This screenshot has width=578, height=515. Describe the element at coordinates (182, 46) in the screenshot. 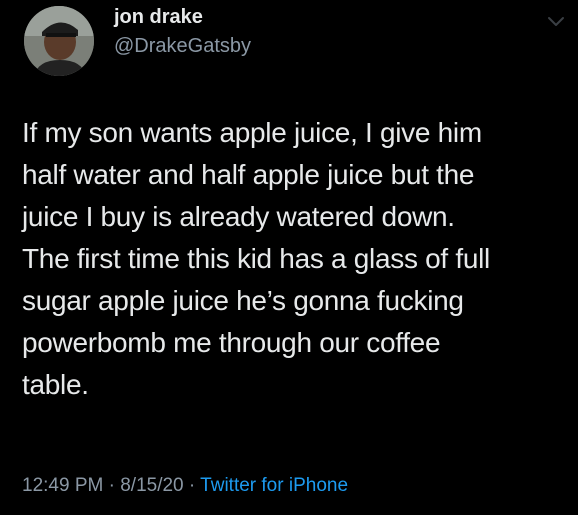

I see `author-handle: @DrakeGatsby` at that location.